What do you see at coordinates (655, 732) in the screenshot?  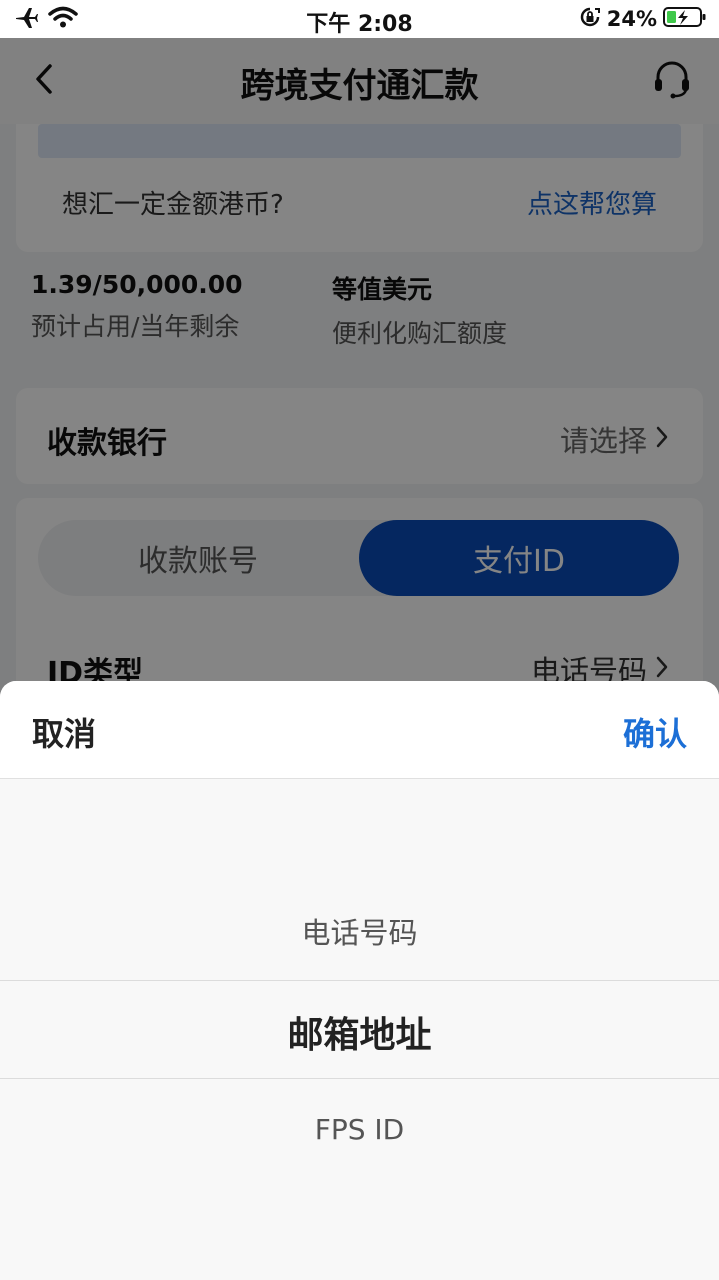 I see `confirm-button: 确认` at bounding box center [655, 732].